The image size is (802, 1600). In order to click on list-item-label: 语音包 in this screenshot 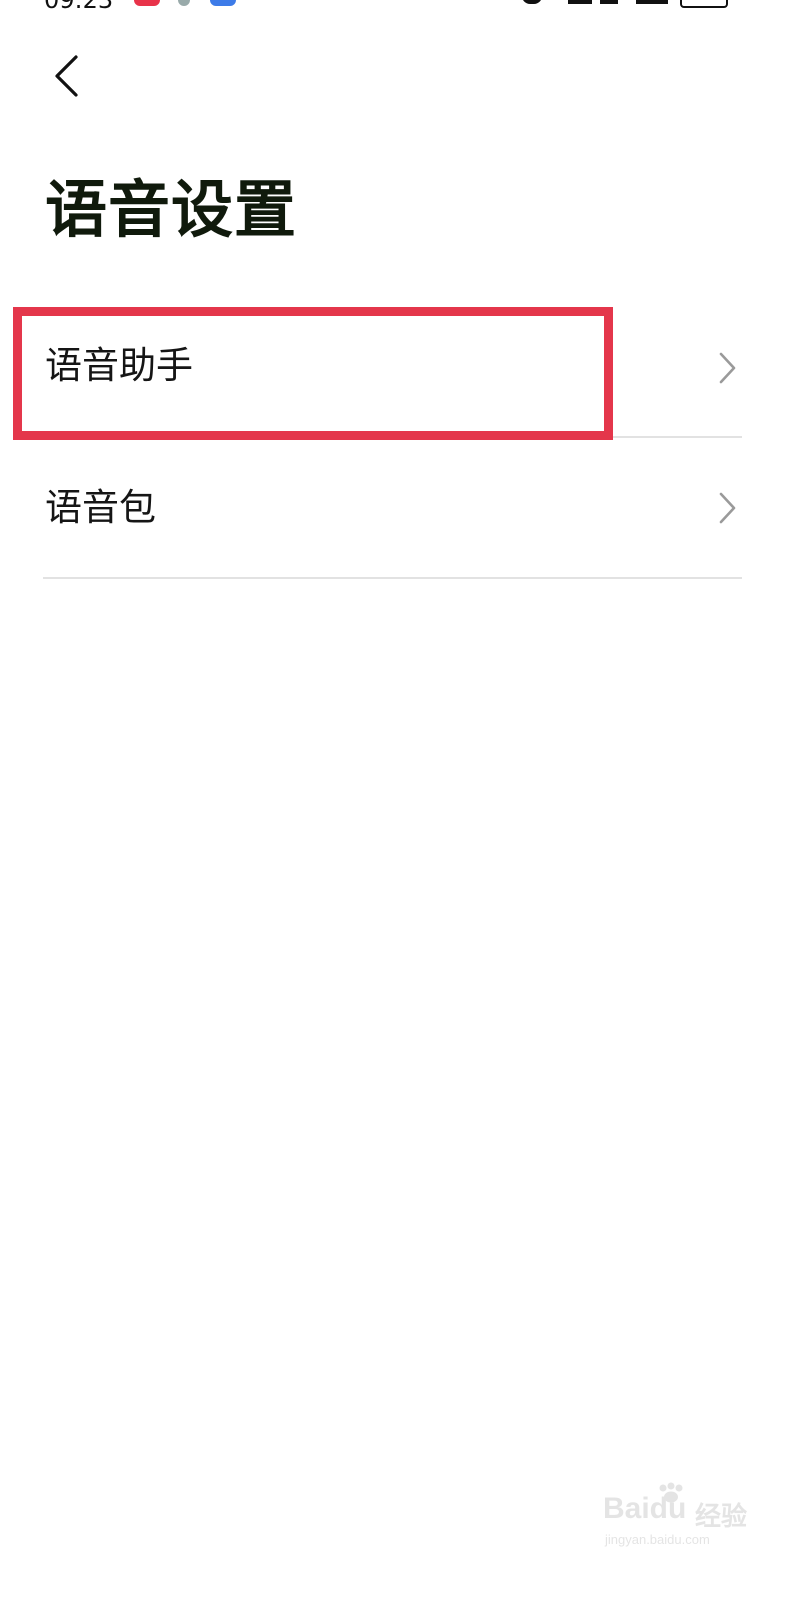, I will do `click(100, 507)`.